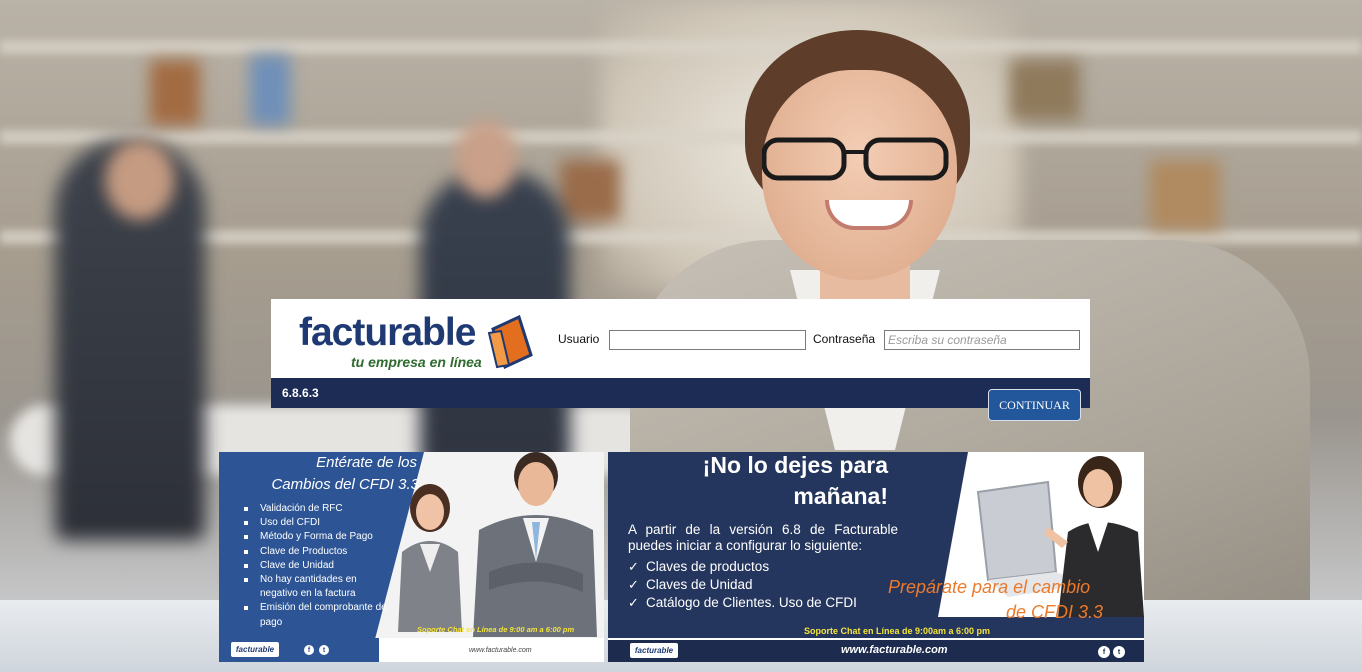 The width and height of the screenshot is (1362, 672). What do you see at coordinates (300, 393) in the screenshot?
I see `version-number: 6.8.6.3` at bounding box center [300, 393].